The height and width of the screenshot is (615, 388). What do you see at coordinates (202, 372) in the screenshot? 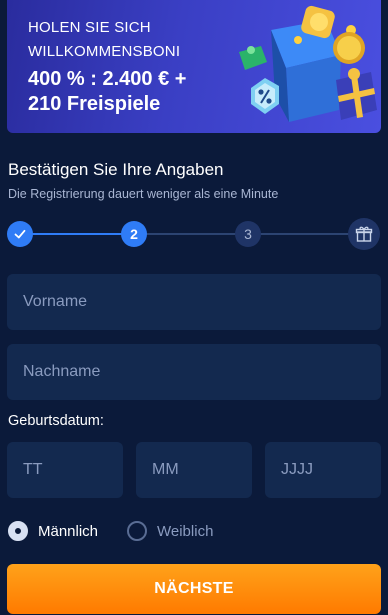
I see `last-name-input` at bounding box center [202, 372].